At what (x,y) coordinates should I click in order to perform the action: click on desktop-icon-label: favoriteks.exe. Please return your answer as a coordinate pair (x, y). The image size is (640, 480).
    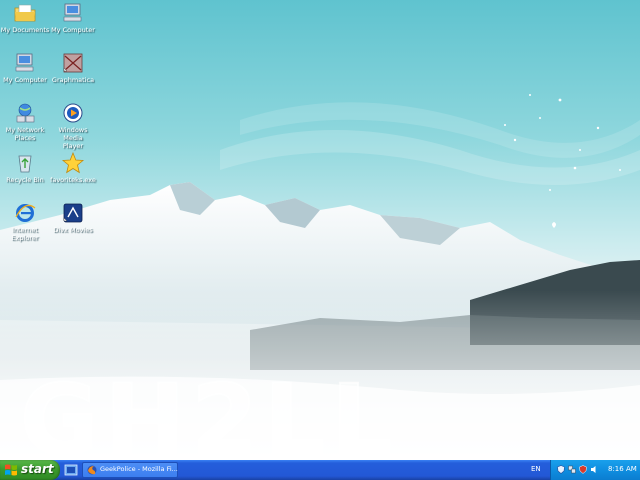
    Looking at the image, I should click on (73, 180).